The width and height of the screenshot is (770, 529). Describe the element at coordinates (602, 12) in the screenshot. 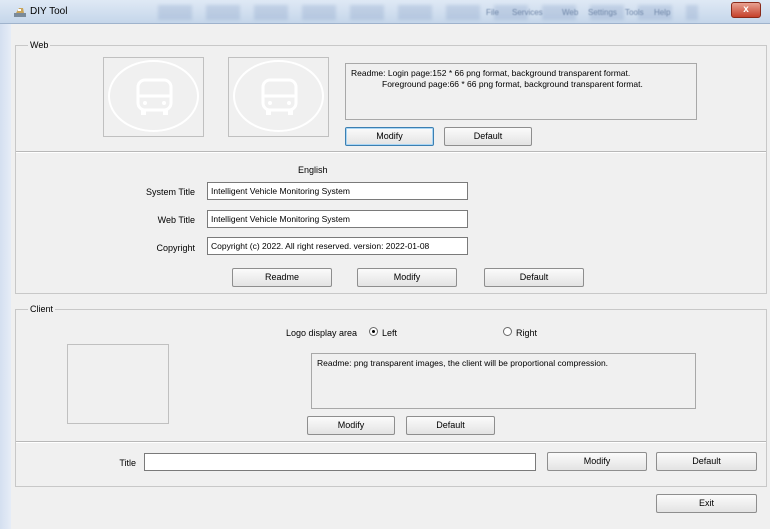

I see `blurred-menu-item: Settings` at that location.